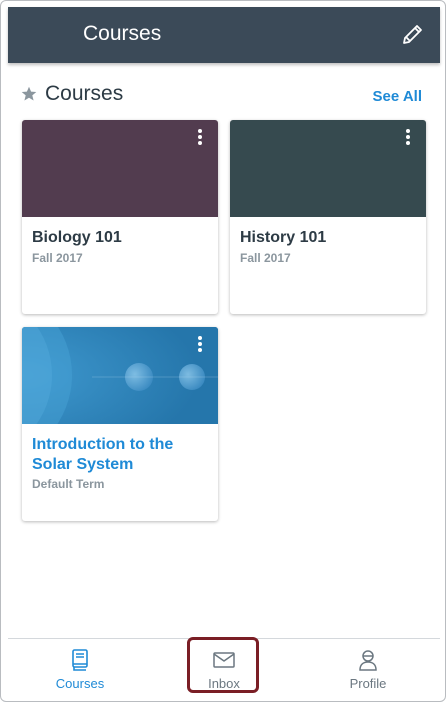  I want to click on solar-system-image, so click(120, 390).